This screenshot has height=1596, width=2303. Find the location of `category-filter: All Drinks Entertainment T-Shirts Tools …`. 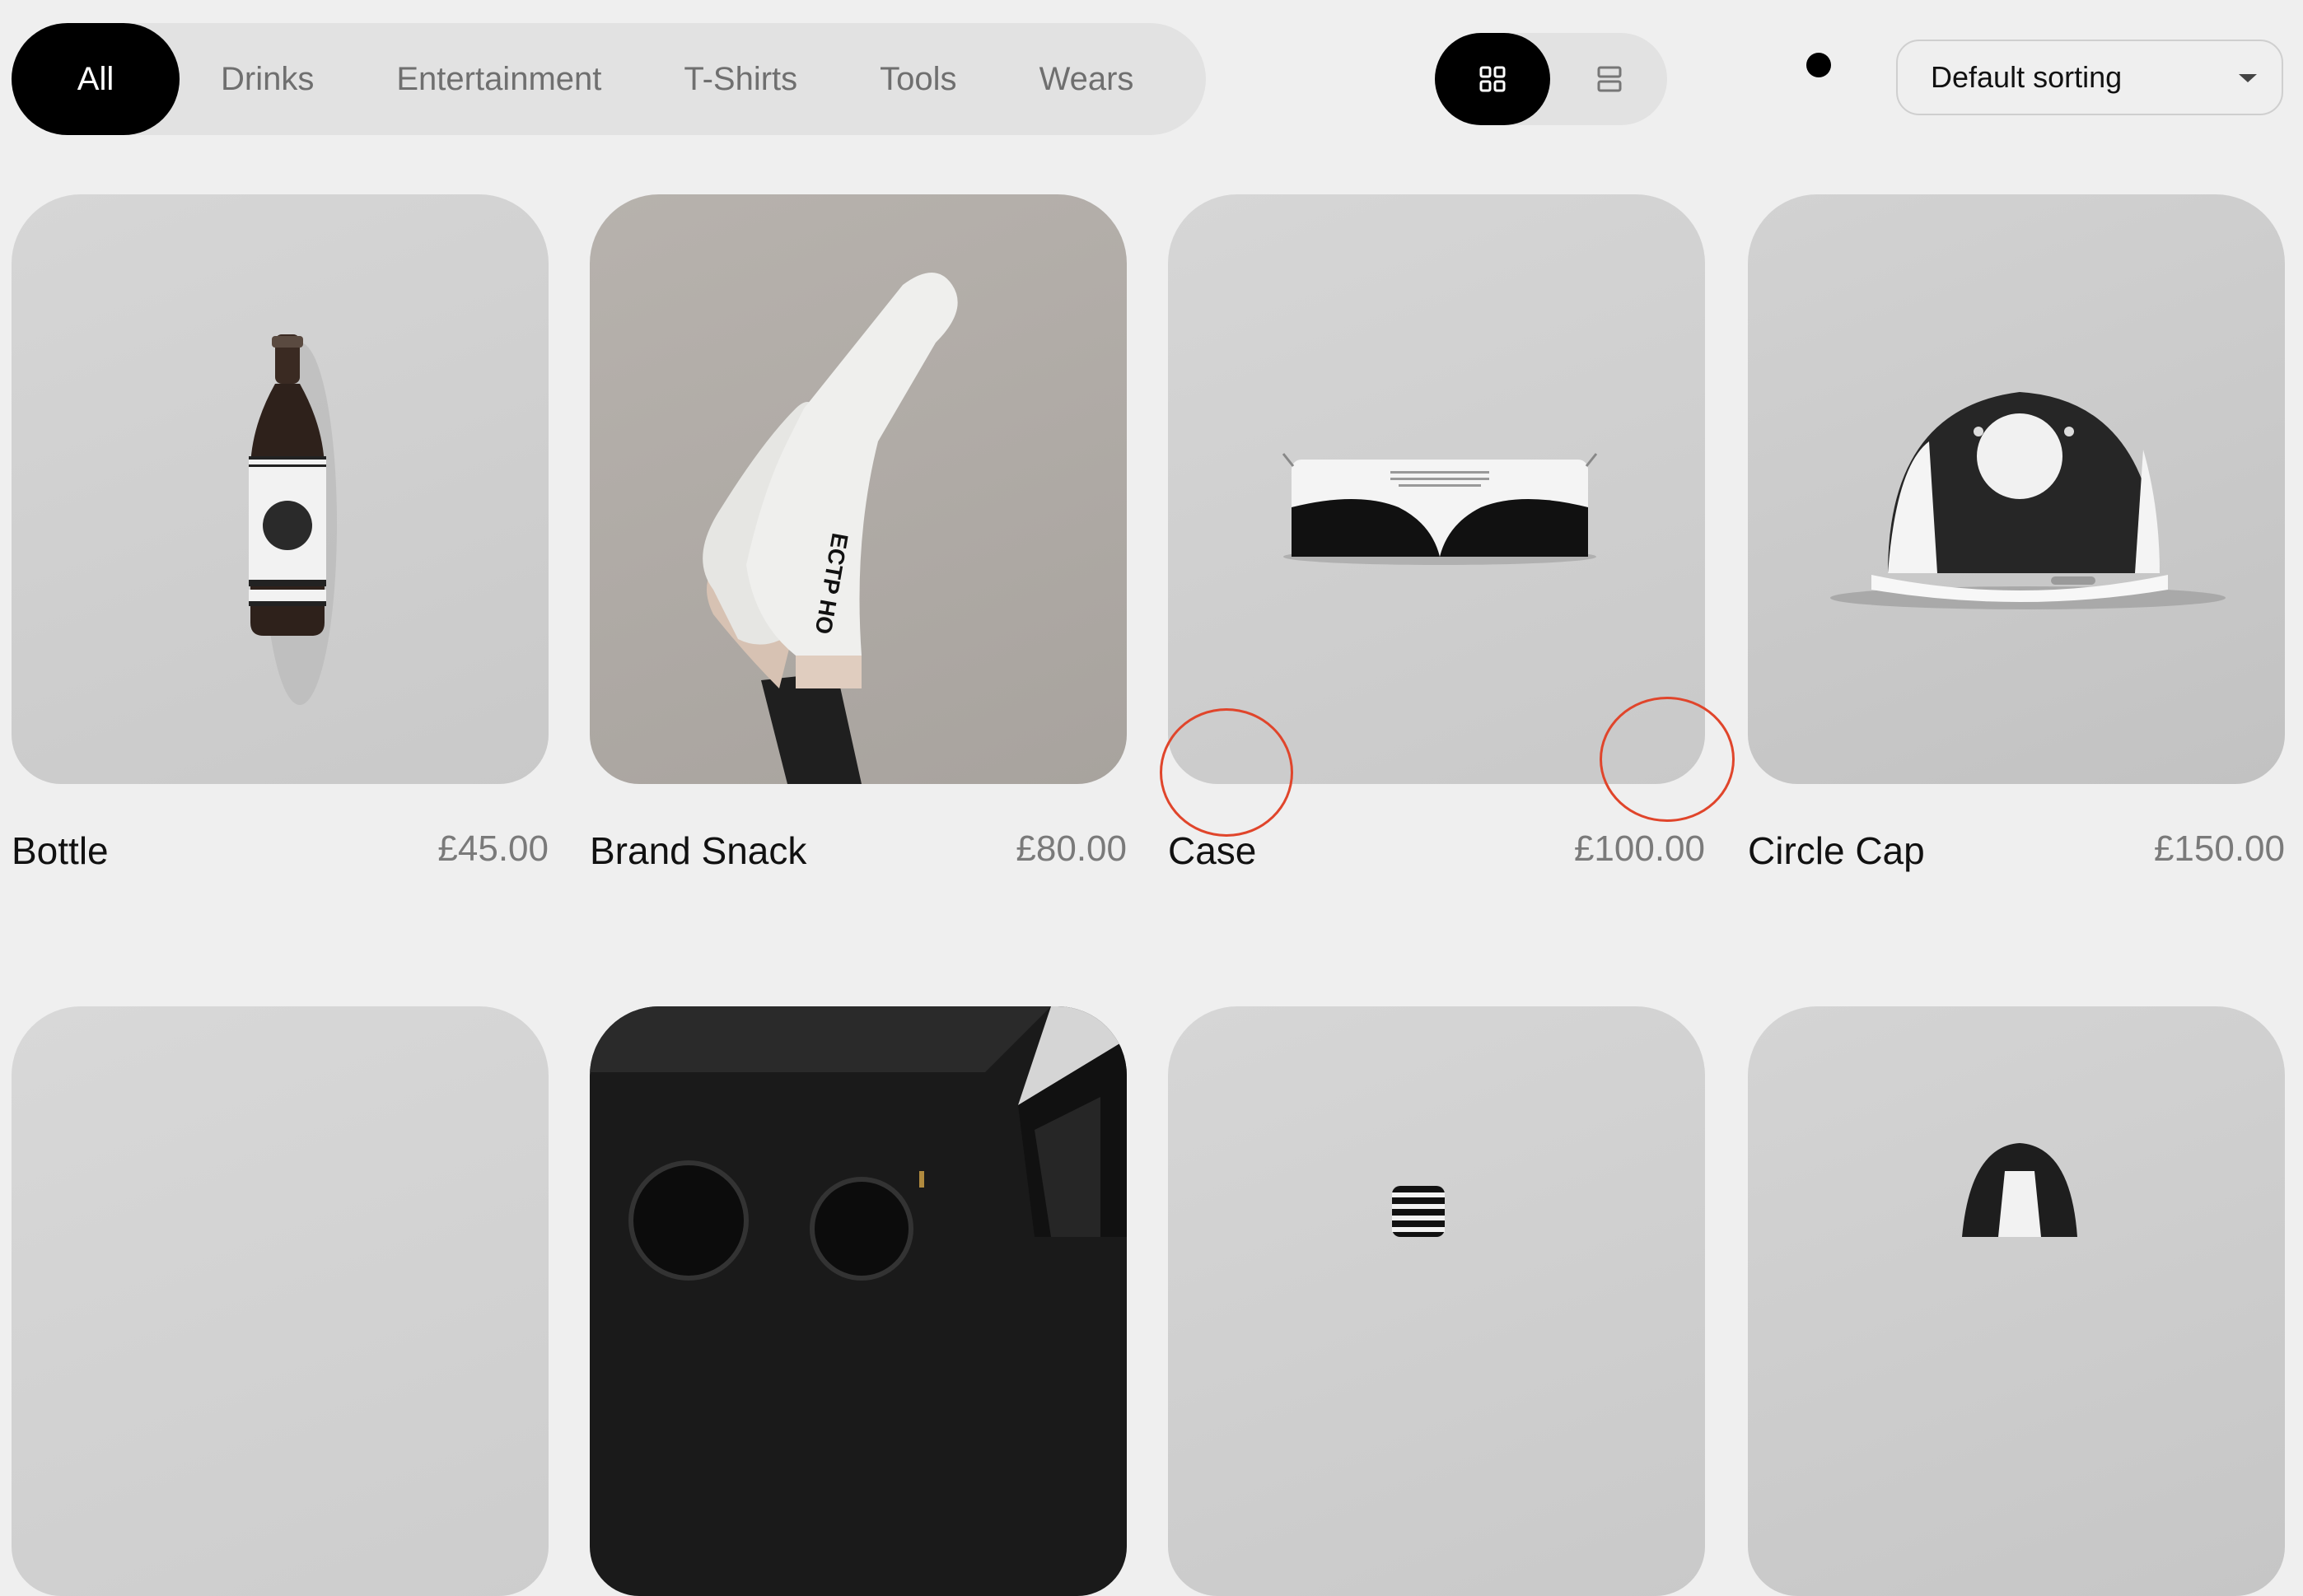

category-filter: All Drinks Entertainment T-Shirts Tools … is located at coordinates (609, 79).